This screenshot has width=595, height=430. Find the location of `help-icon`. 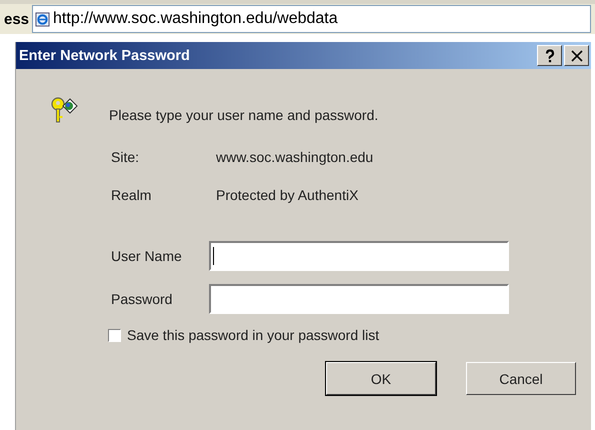

help-icon is located at coordinates (549, 55).